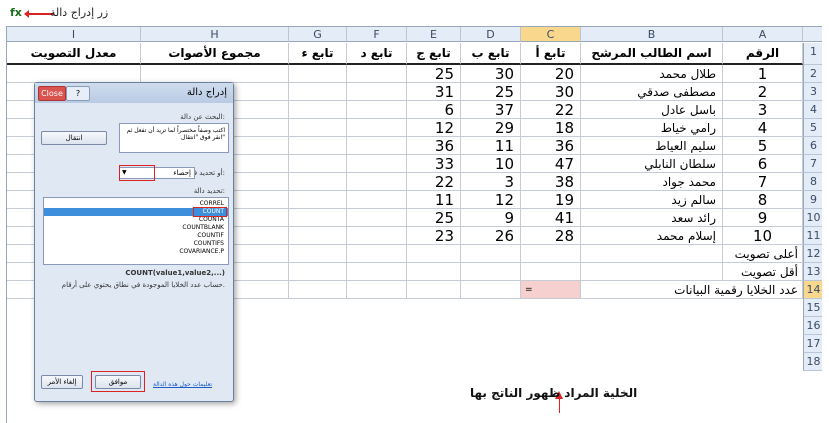 Image resolution: width=829 pixels, height=423 pixels. I want to click on cell-d14, so click(491, 290).